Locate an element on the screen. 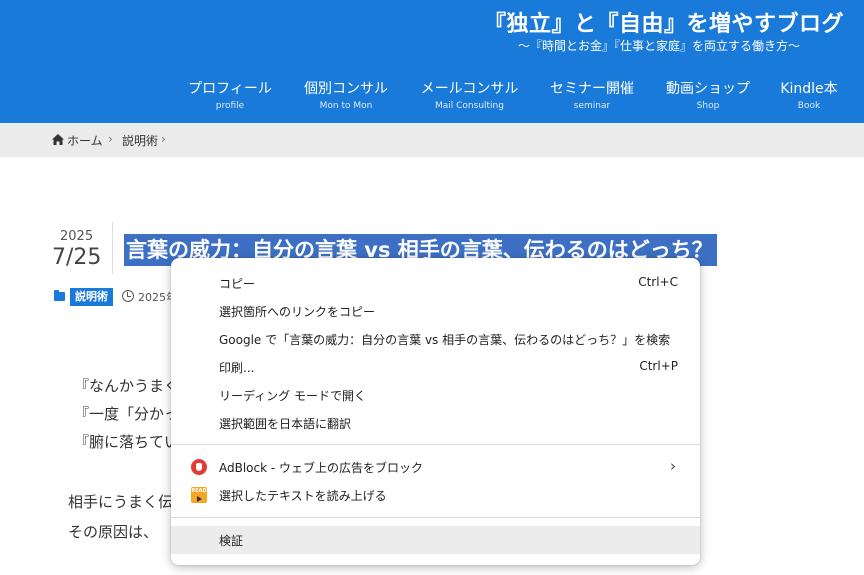  nav-item-mail-consulting: メールコンサル Mail Consulting is located at coordinates (469, 97).